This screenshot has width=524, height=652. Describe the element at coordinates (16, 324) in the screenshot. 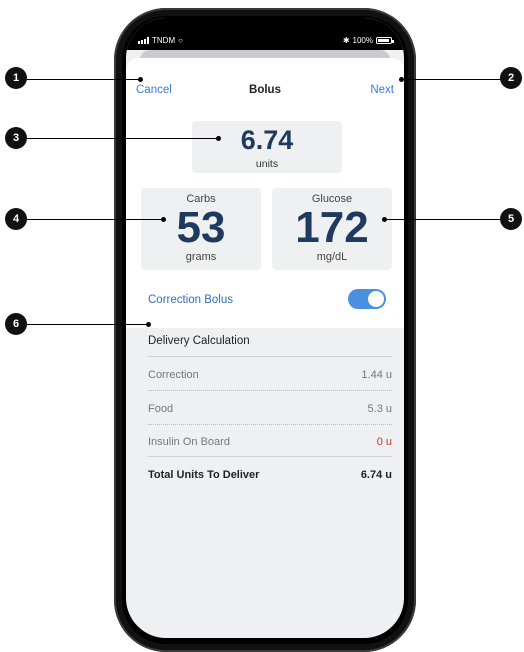

I see `callout-marker-6: 6` at that location.